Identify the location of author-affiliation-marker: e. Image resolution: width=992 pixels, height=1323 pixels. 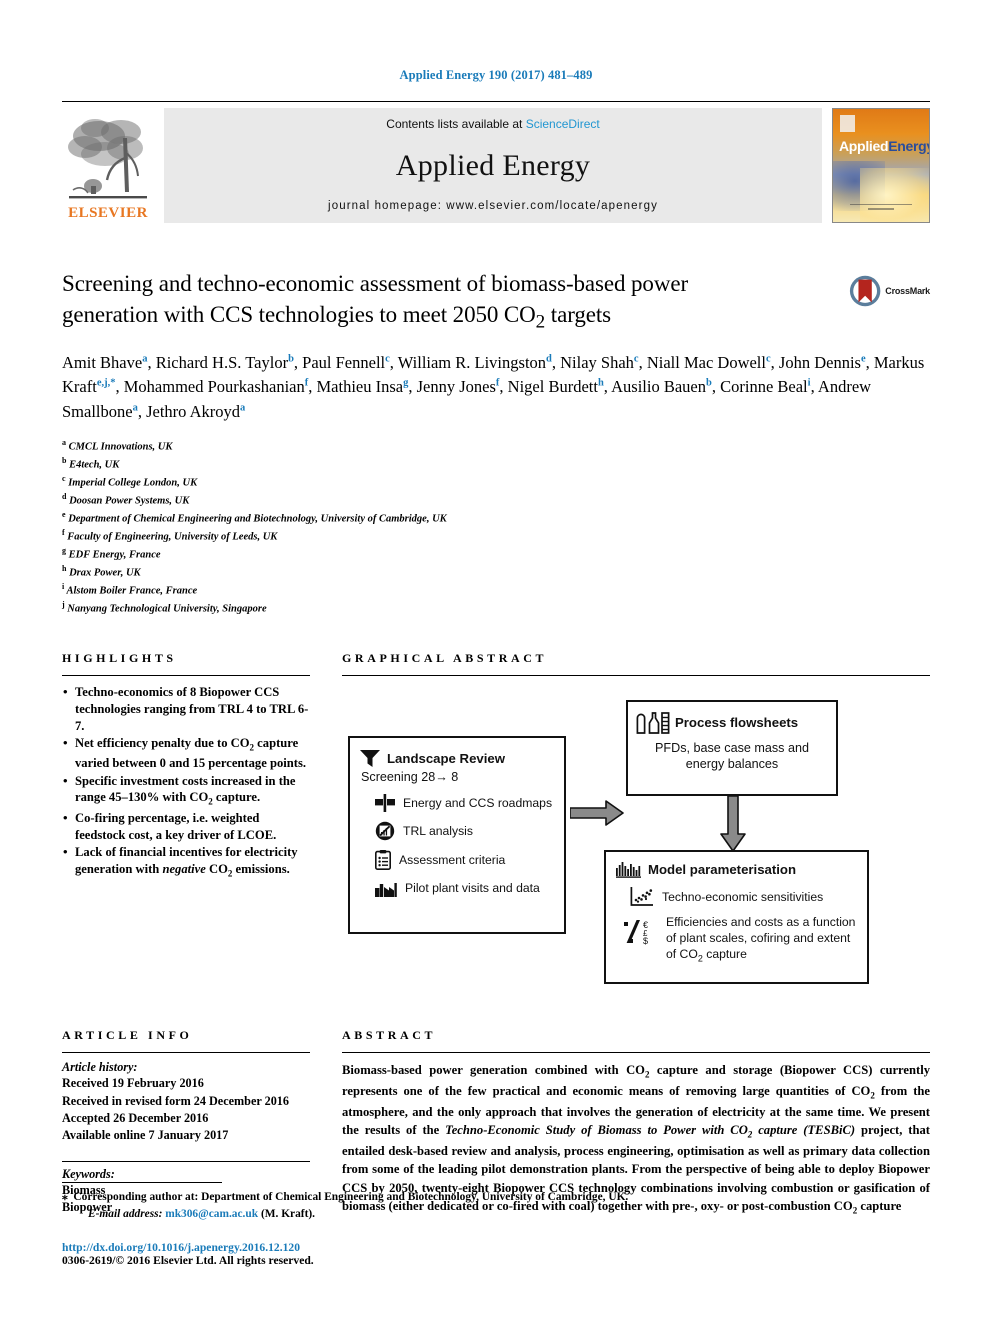
(863, 359).